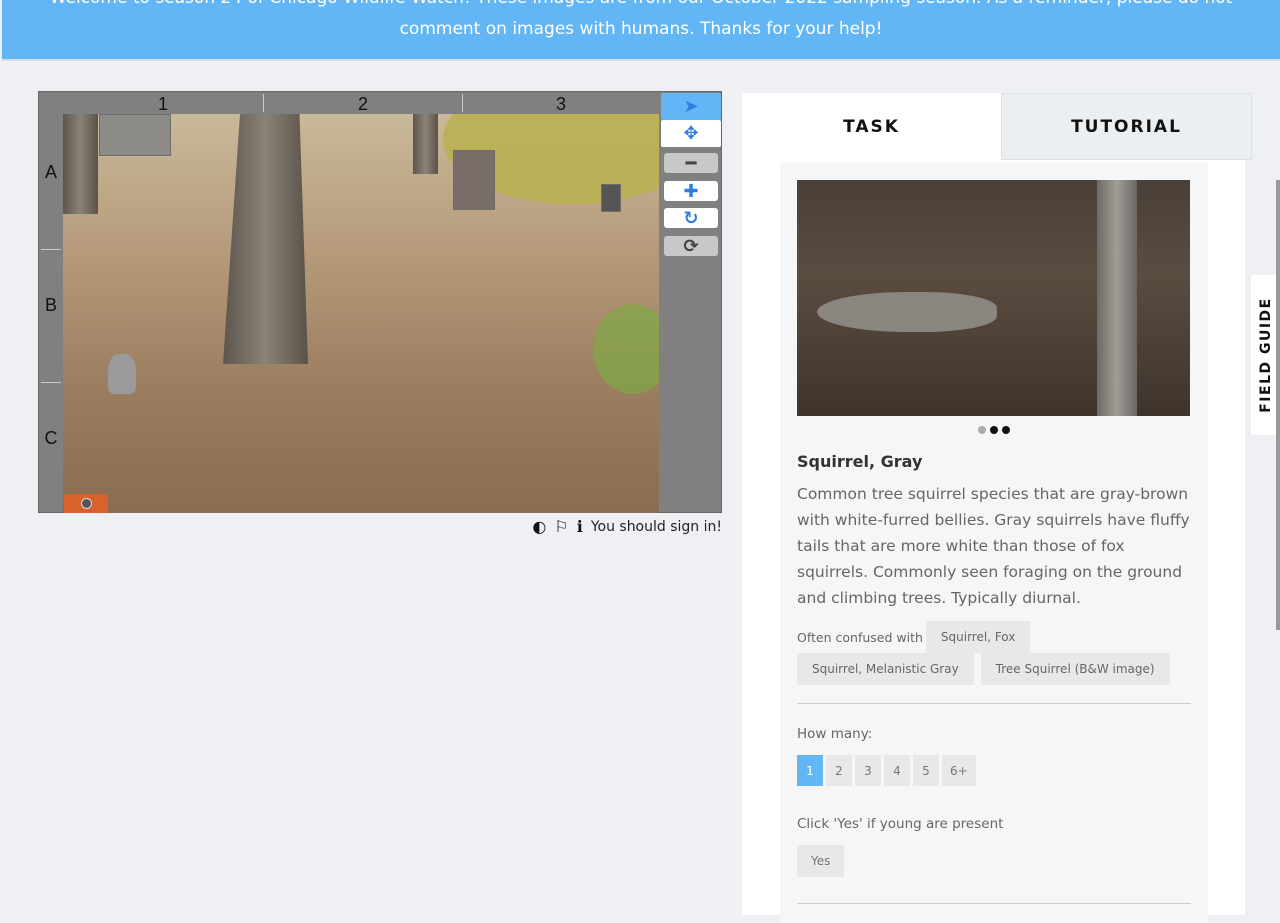 This screenshot has width=1280, height=923. I want to click on minus-icon: ━, so click(691, 163).